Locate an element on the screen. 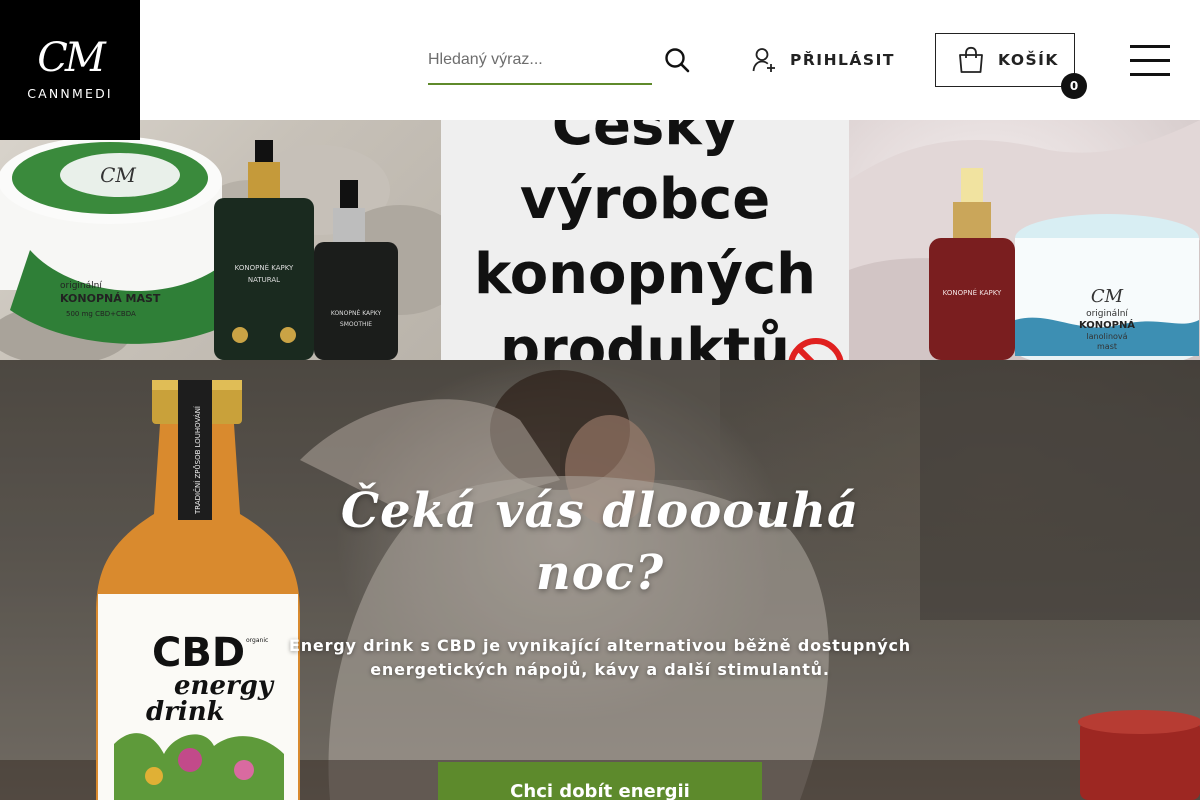  banner-headline: Český výrobce konopných produktů is located at coordinates (645, 240).